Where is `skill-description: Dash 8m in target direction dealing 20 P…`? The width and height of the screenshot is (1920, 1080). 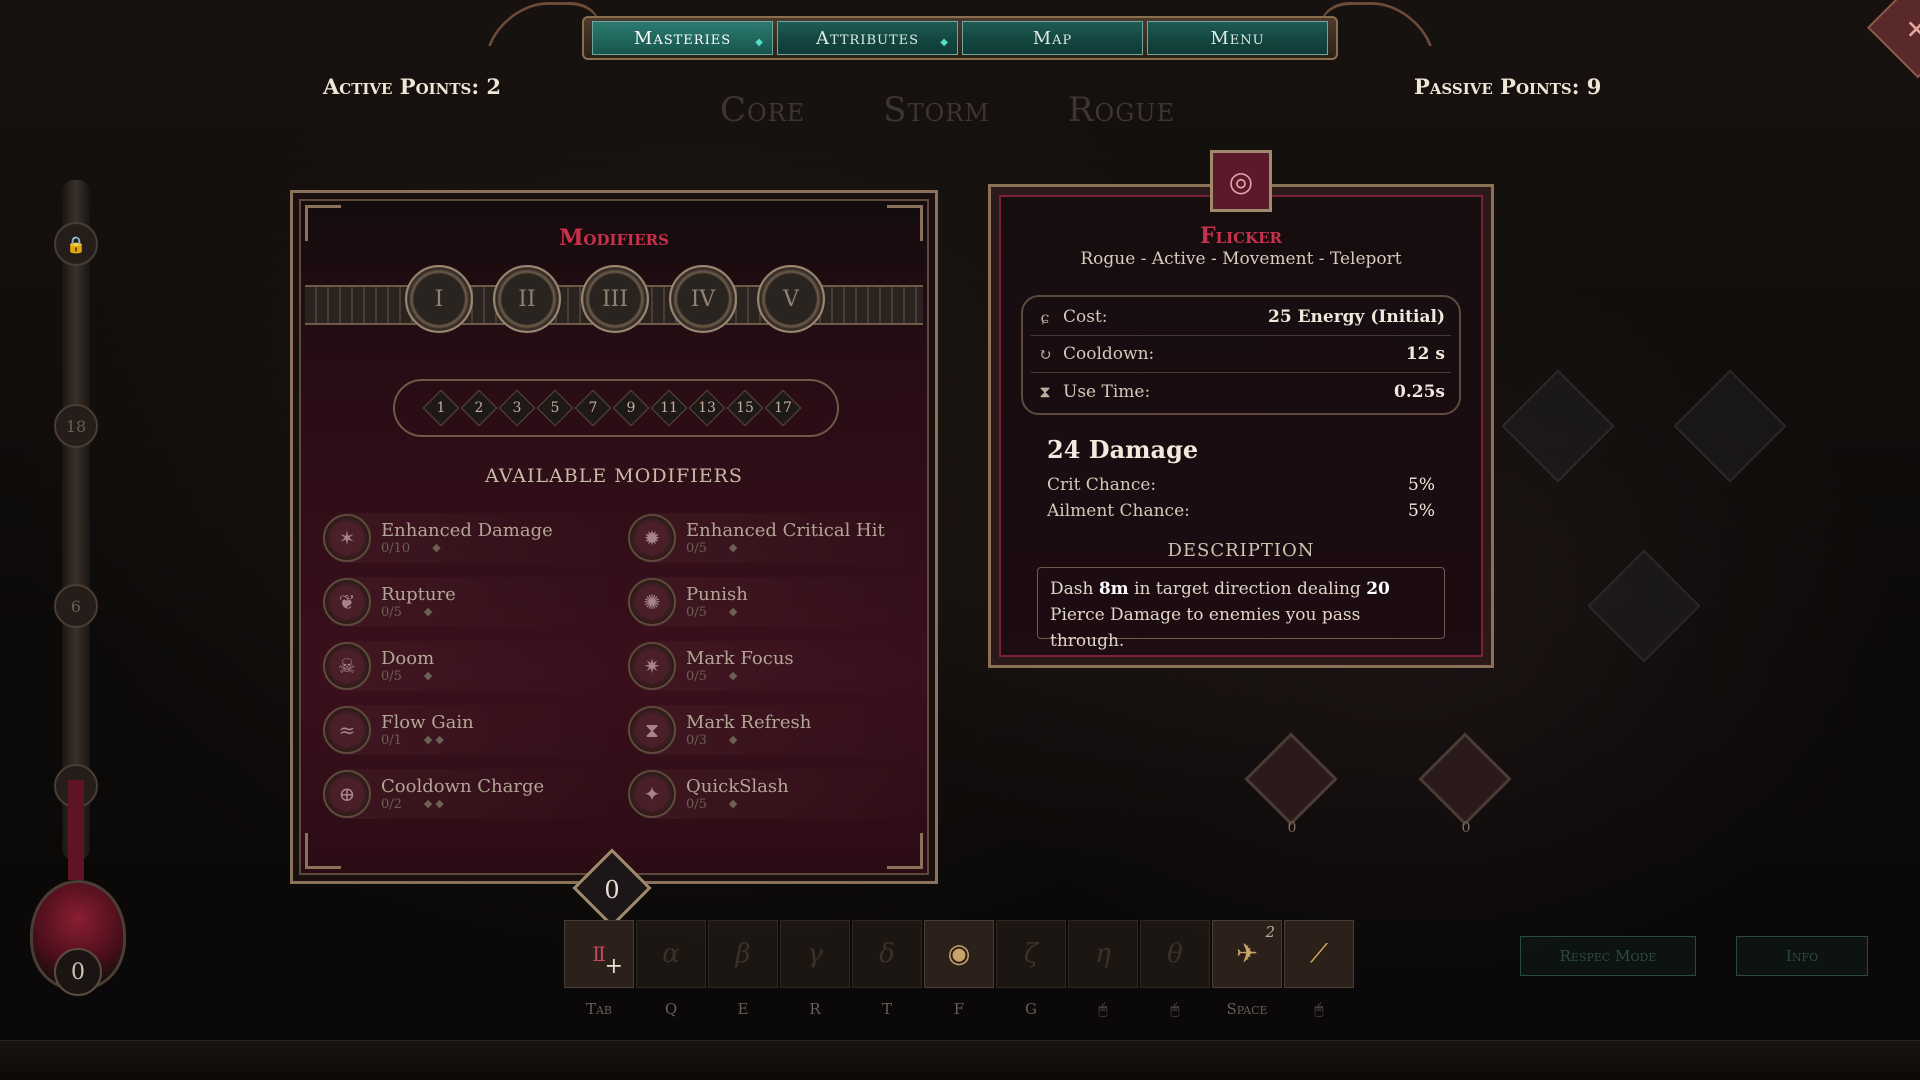 skill-description: Dash 8m in target direction dealing 20 P… is located at coordinates (1241, 609).